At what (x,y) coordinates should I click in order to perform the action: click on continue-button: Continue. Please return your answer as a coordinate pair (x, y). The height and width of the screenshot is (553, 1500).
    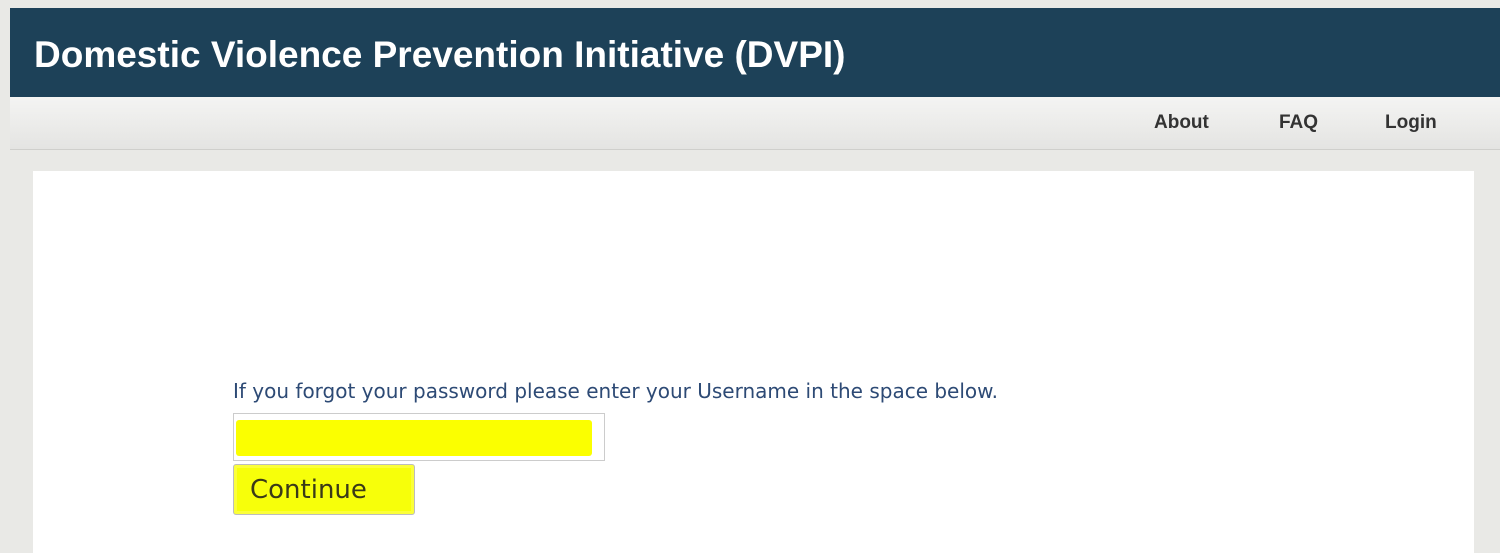
    Looking at the image, I should click on (324, 489).